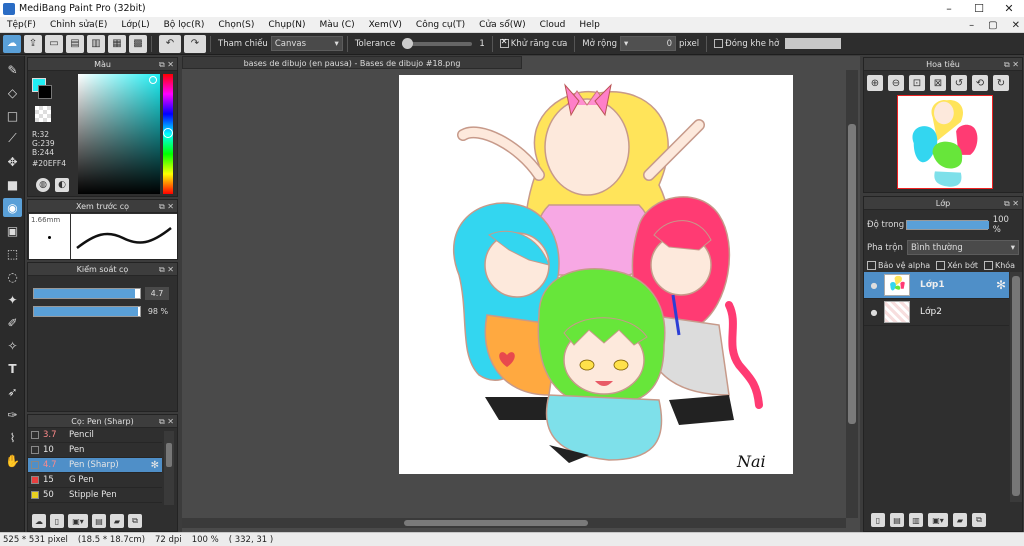 The image size is (1024, 546). What do you see at coordinates (898, 265) in the screenshot?
I see `protect-alpha-checkbox: Bảo vệ alpha` at bounding box center [898, 265].